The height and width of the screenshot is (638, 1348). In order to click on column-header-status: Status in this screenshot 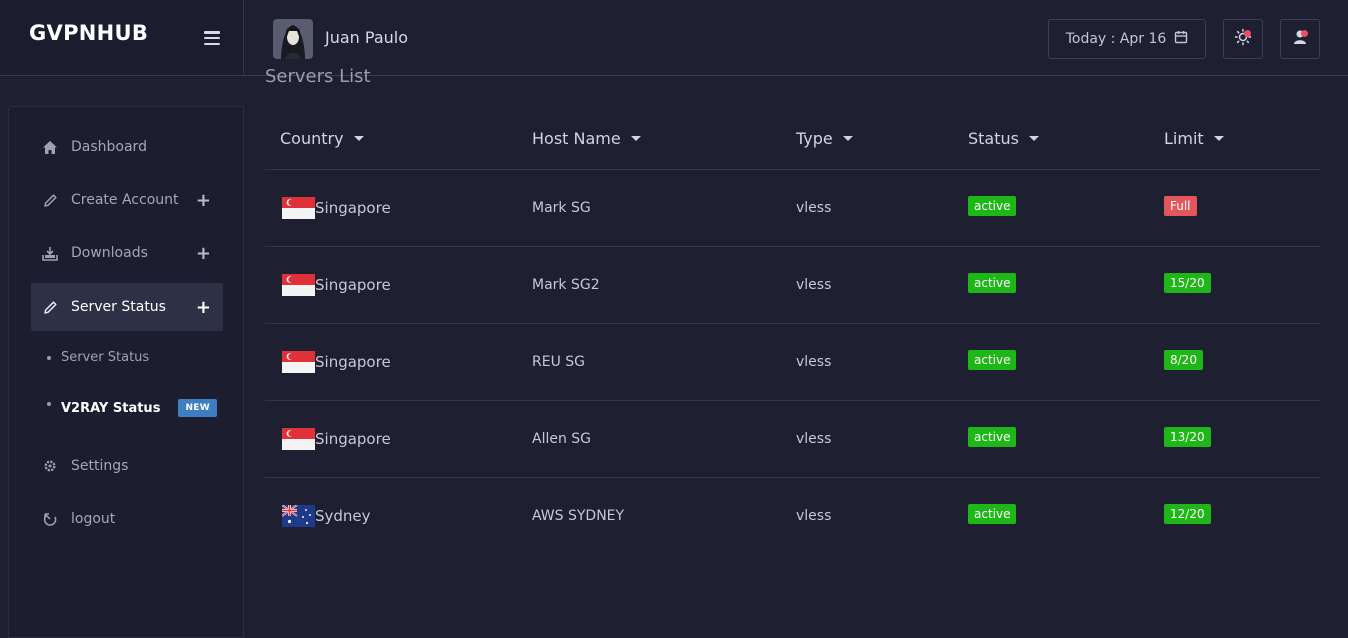, I will do `click(1003, 138)`.